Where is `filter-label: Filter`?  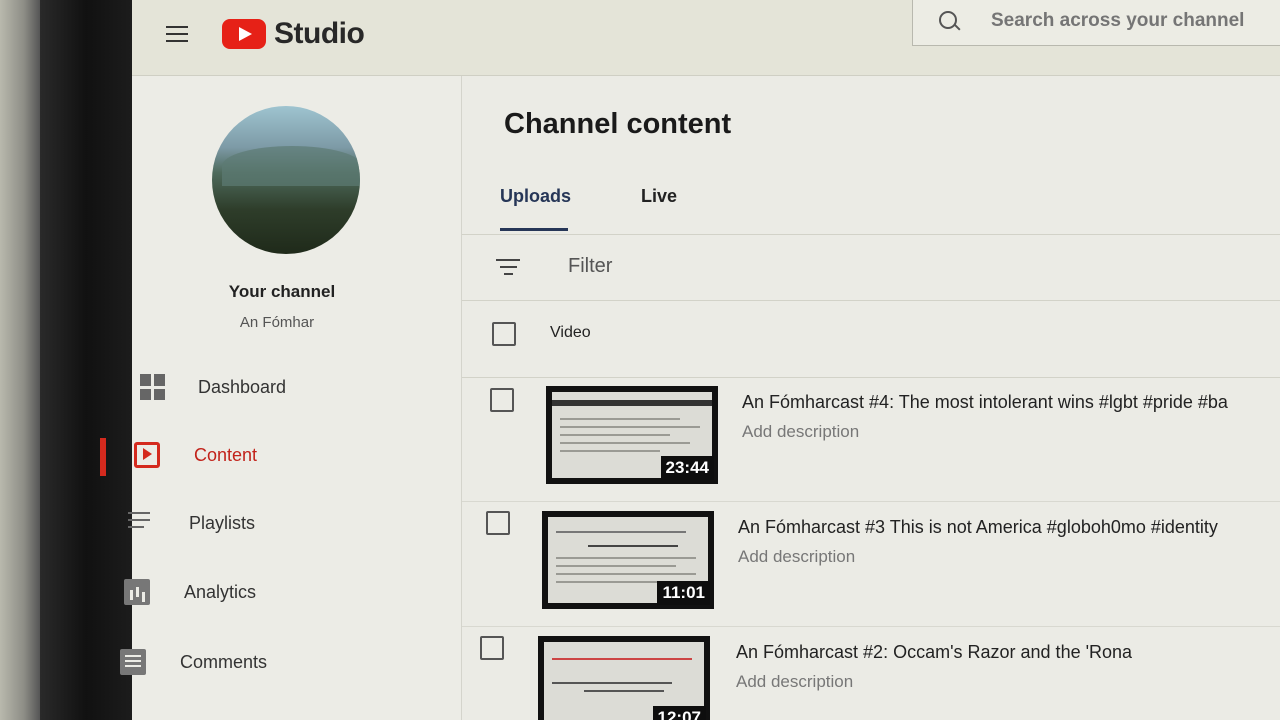 filter-label: Filter is located at coordinates (590, 266).